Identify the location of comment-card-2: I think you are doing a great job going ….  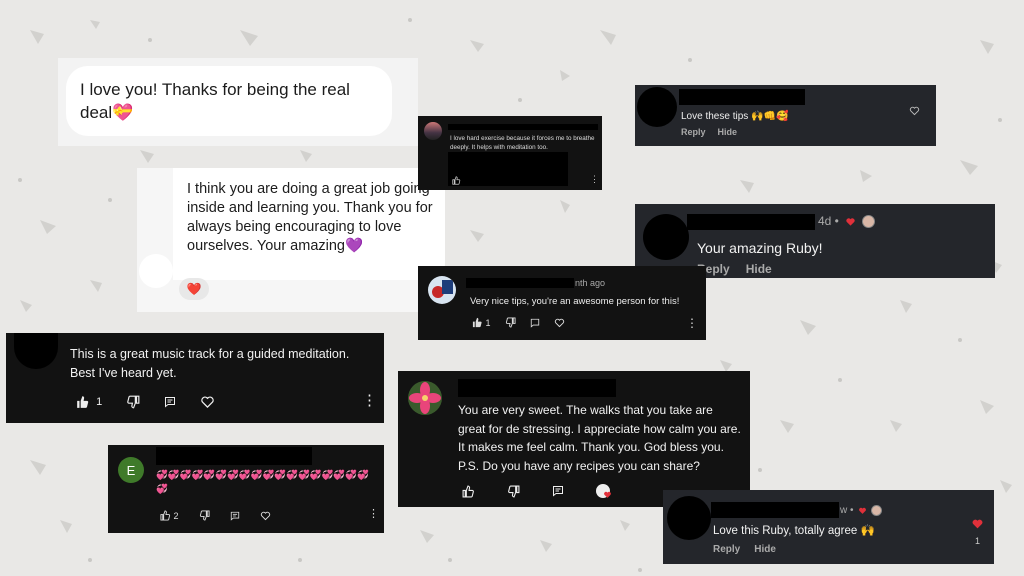
(291, 240).